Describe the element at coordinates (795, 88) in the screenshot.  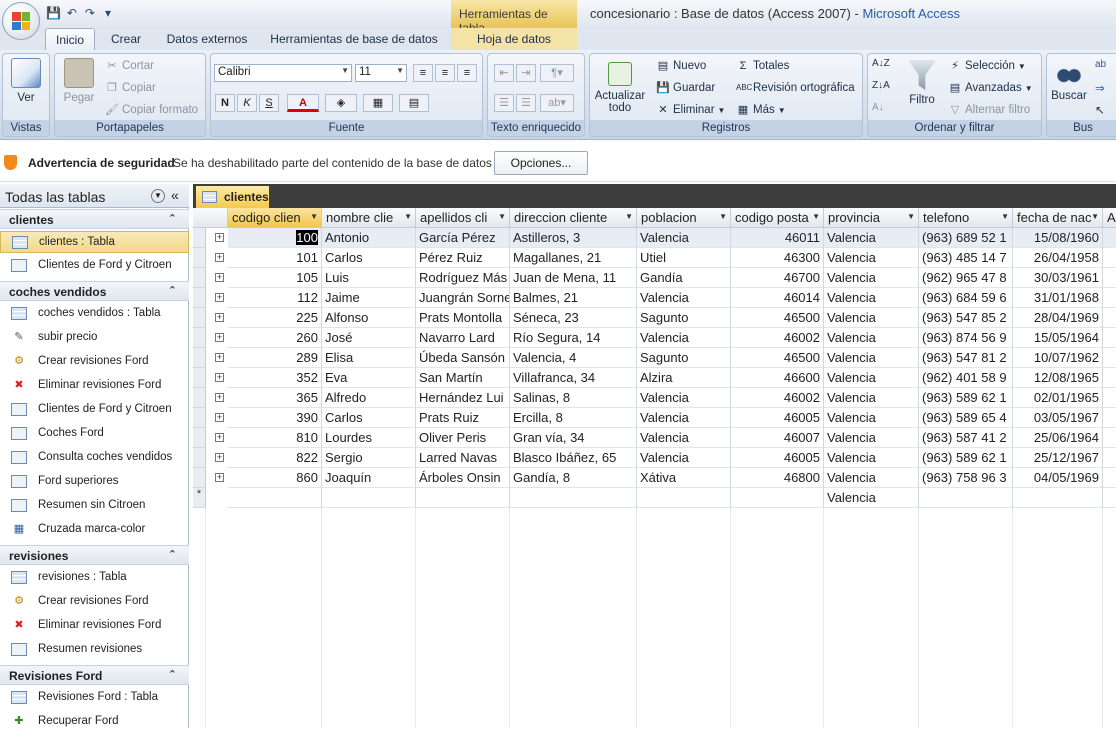
I see `revision-button: ABC Revisión ortográfica` at that location.